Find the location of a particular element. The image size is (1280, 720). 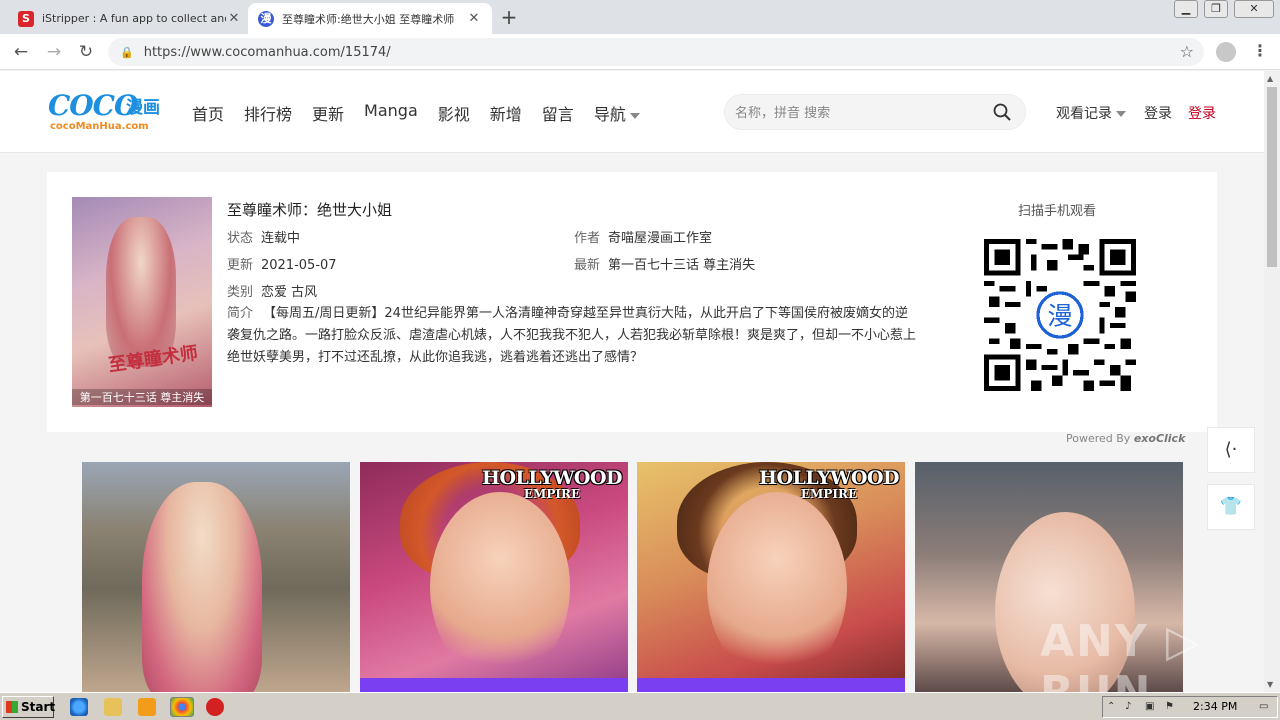

powered-by-exoclick: Powered By exoClick is located at coordinates (1125, 438).